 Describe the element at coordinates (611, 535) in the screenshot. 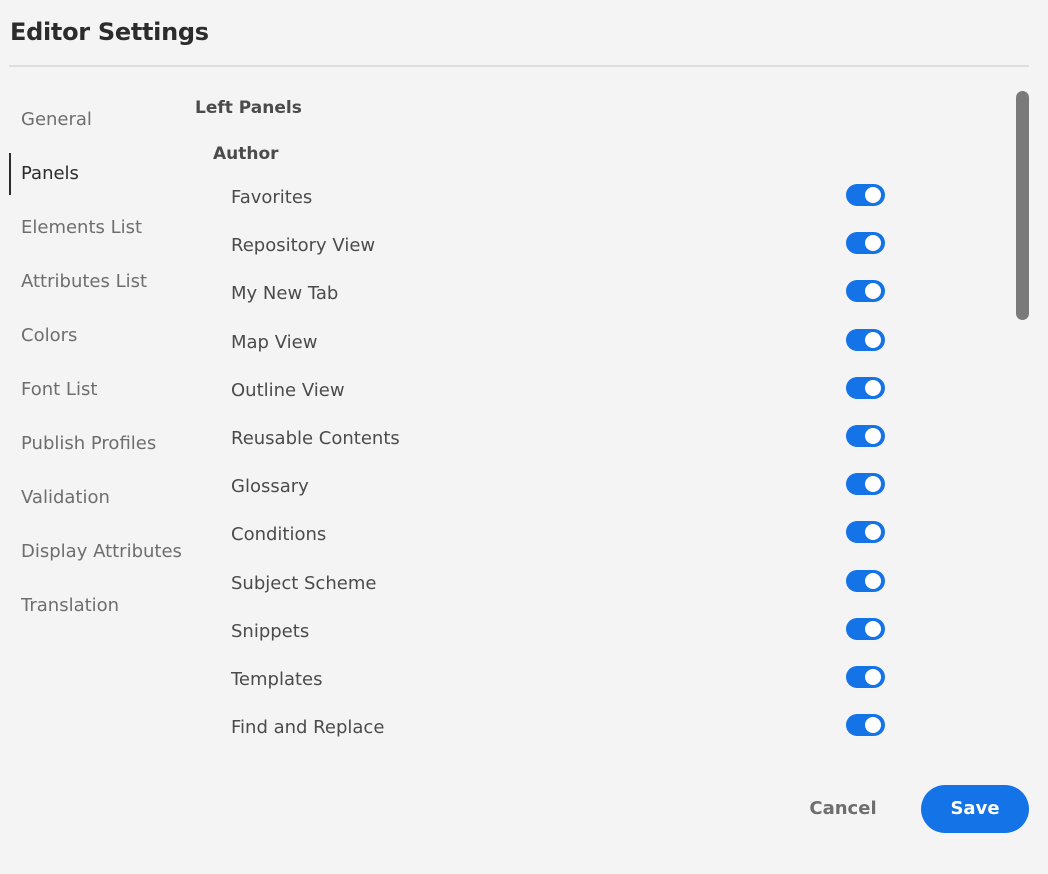

I see `panel-row-conditions: Conditions` at that location.